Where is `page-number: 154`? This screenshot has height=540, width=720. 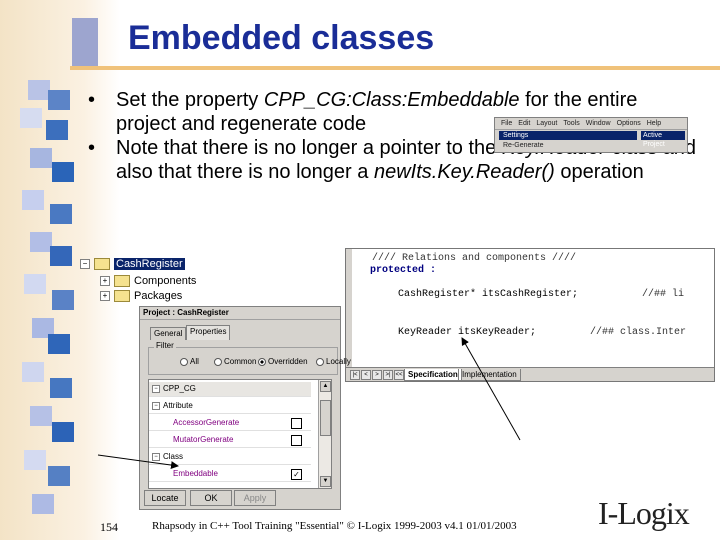
page-number: 154 is located at coordinates (109, 527).